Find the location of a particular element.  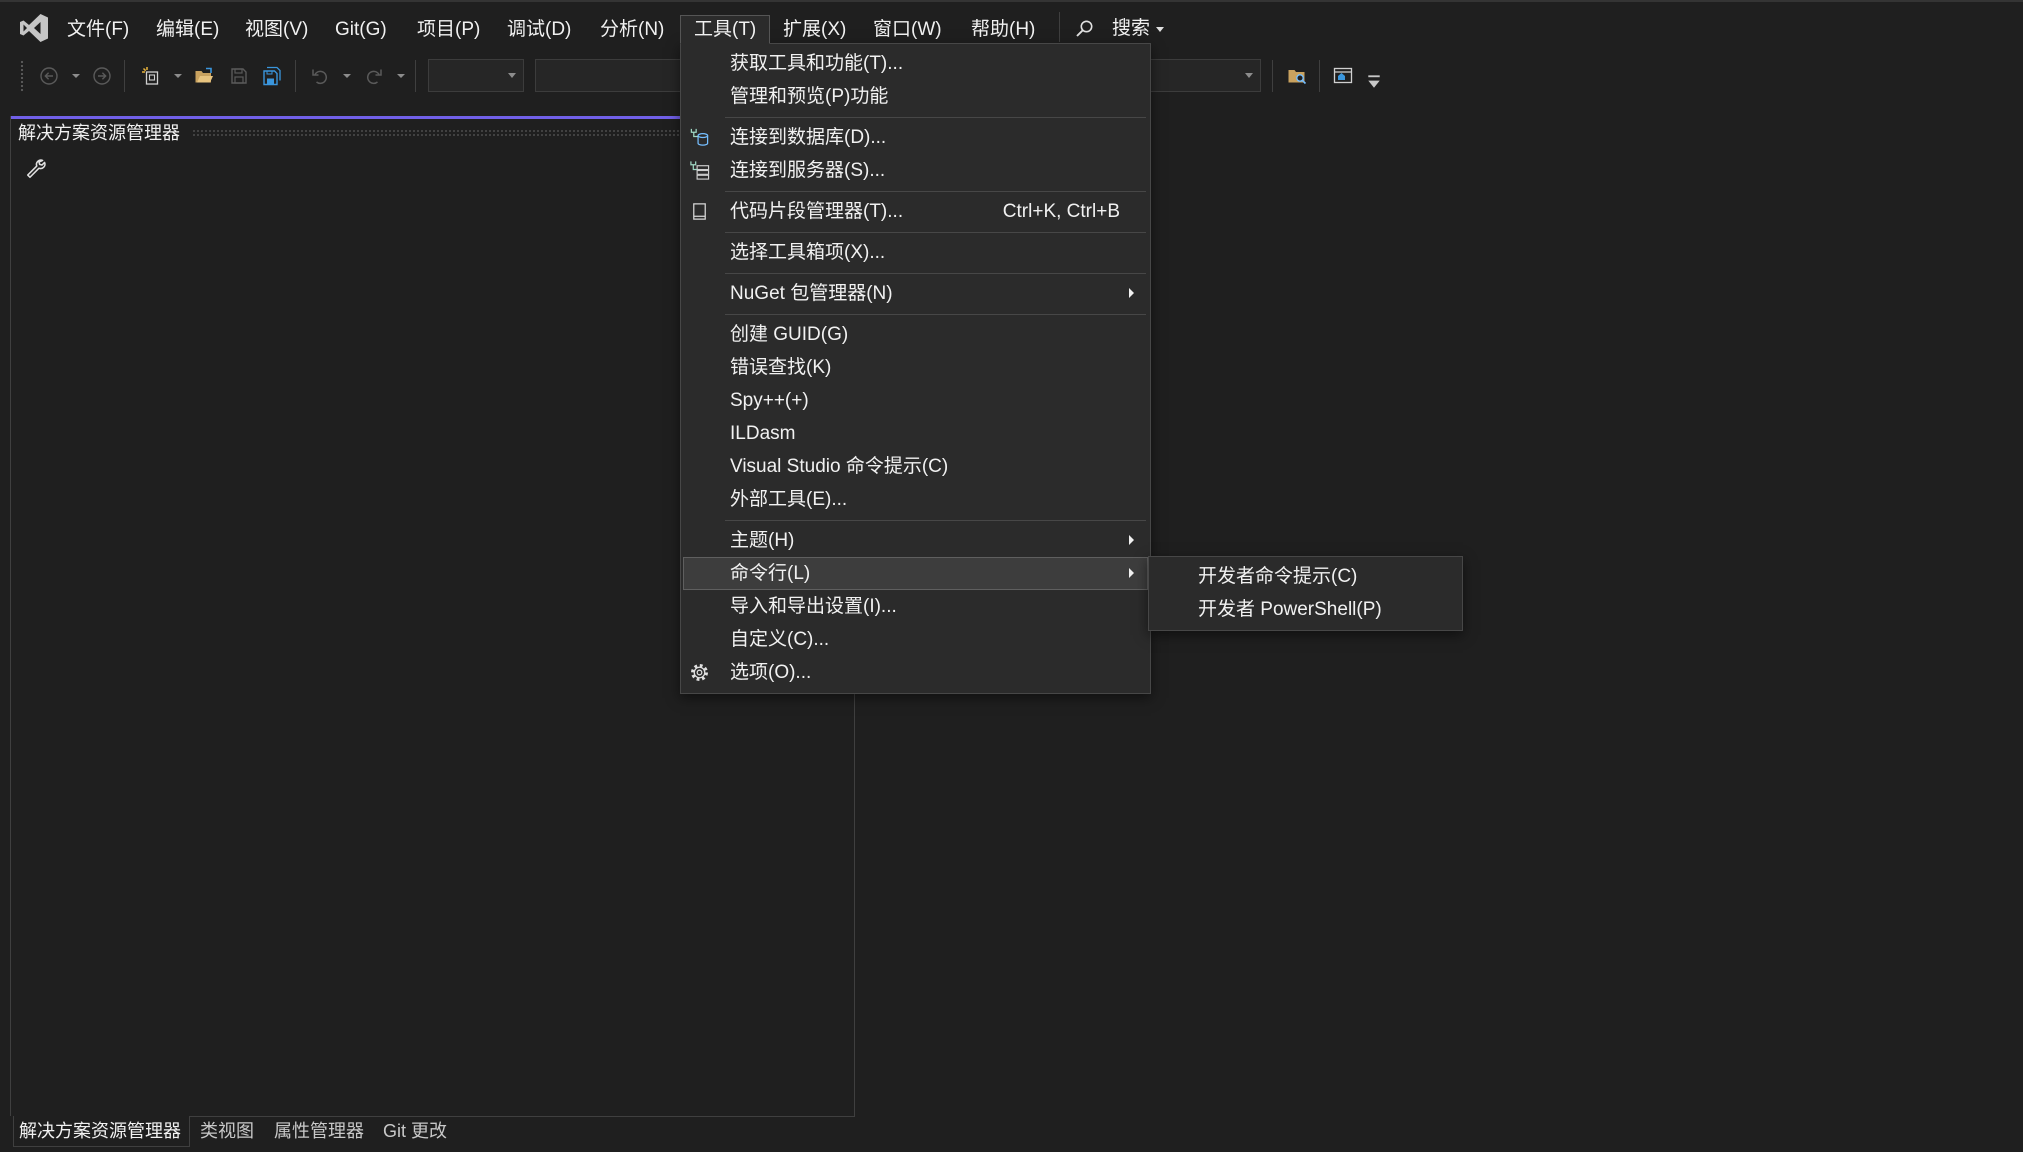

new-project-icon is located at coordinates (151, 76).